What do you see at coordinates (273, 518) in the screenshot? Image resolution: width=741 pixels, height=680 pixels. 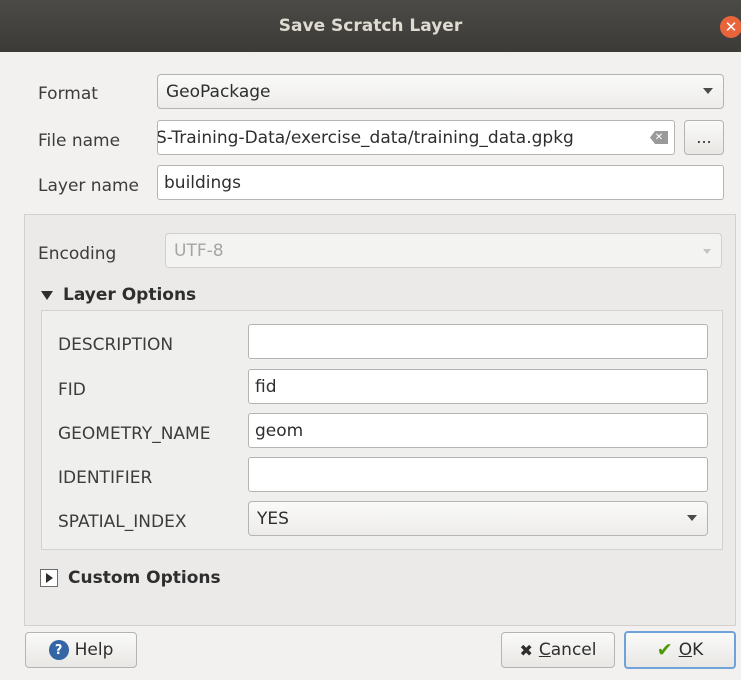 I see `spatial-index-value: YES` at bounding box center [273, 518].